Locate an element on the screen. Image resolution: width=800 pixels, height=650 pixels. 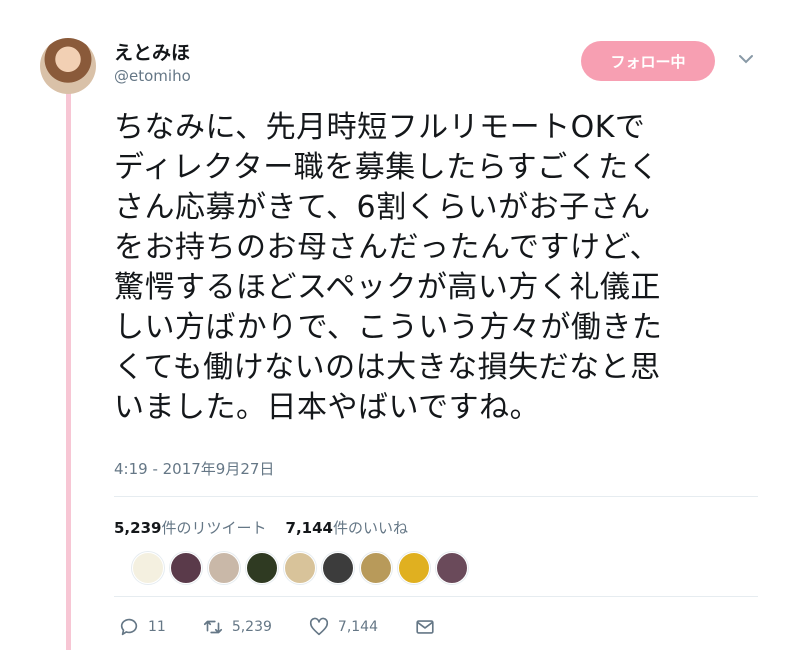
like-stat: 7,144件のいいね is located at coordinates (347, 528).